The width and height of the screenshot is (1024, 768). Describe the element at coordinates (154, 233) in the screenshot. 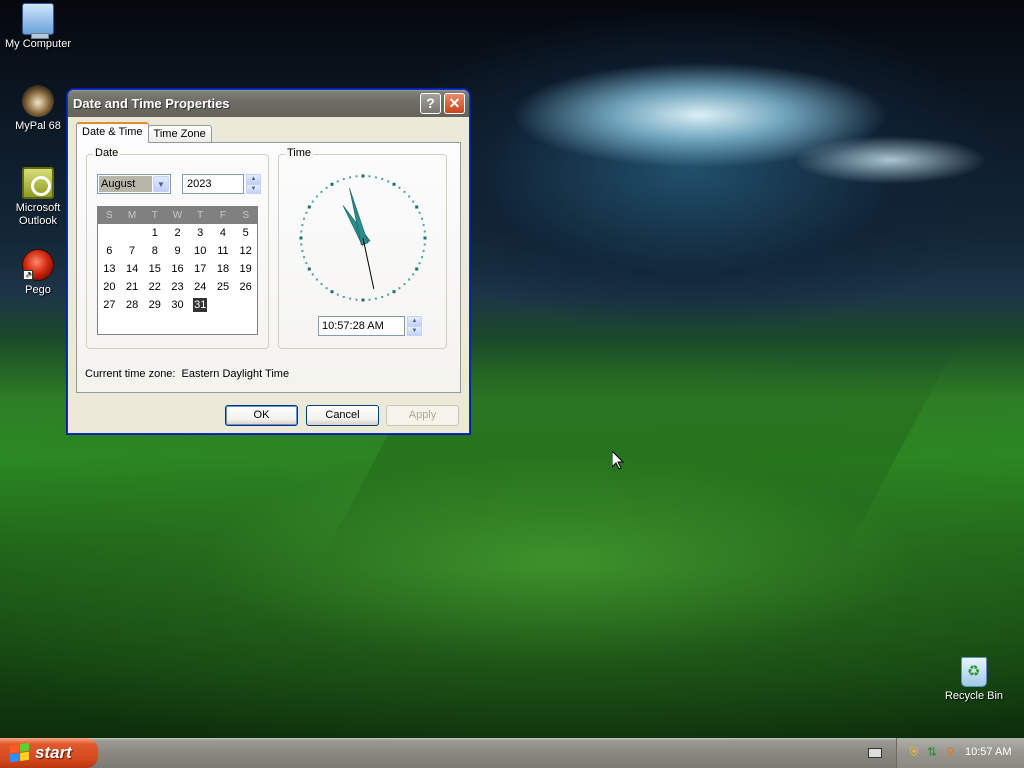

I see `calendar-day: 1` at that location.